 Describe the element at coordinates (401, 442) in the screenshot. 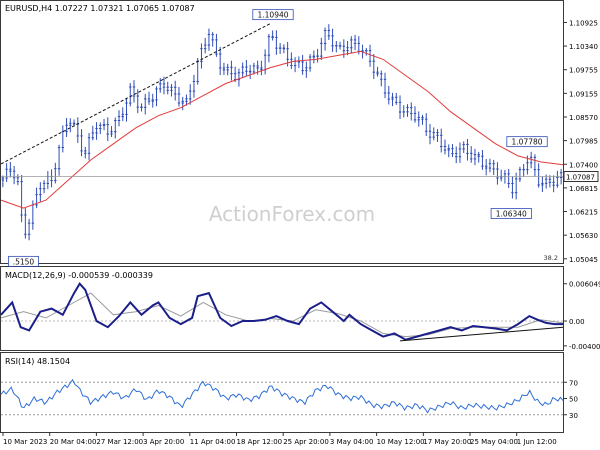

I see `x-tick-label: 10 May 12:00` at that location.